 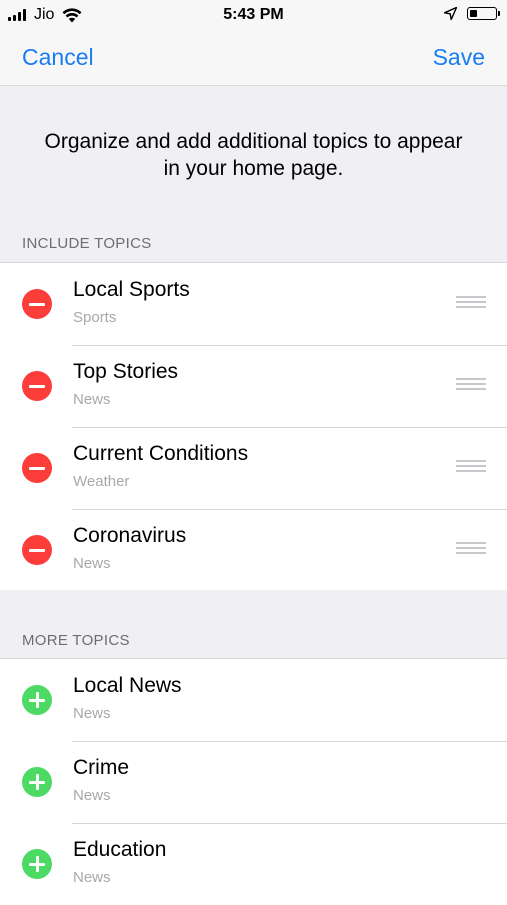 I want to click on topic-title: Local Sports, so click(x=131, y=289).